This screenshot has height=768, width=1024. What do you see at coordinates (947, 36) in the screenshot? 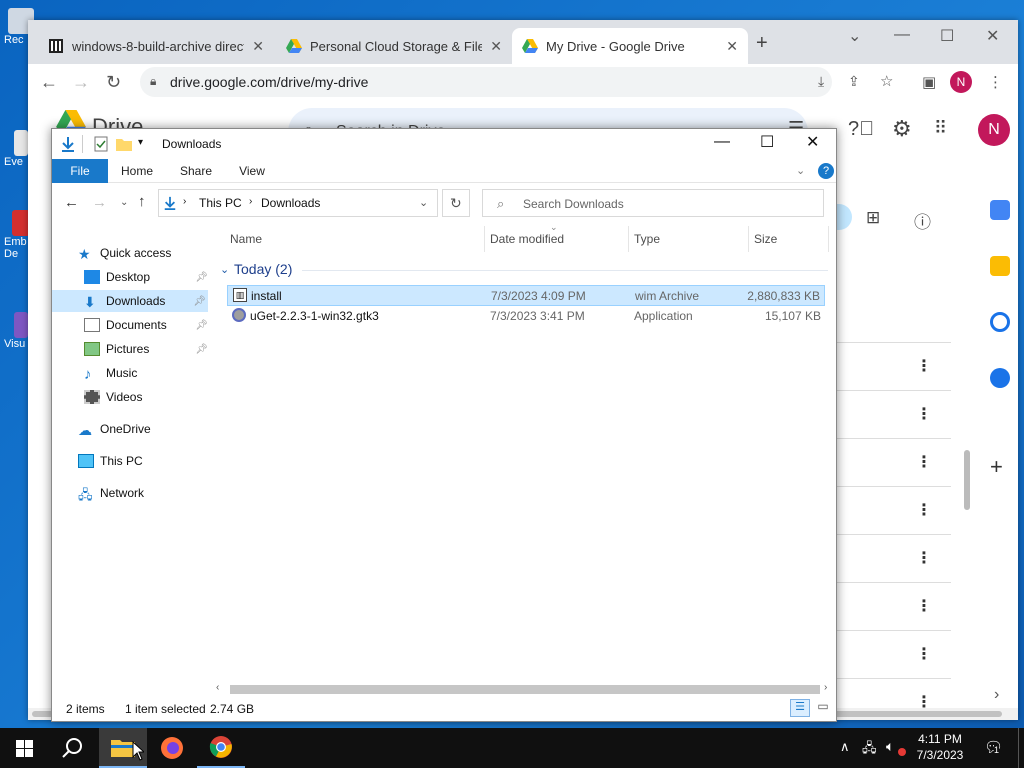
I see `maximize-button: ☐` at bounding box center [947, 36].